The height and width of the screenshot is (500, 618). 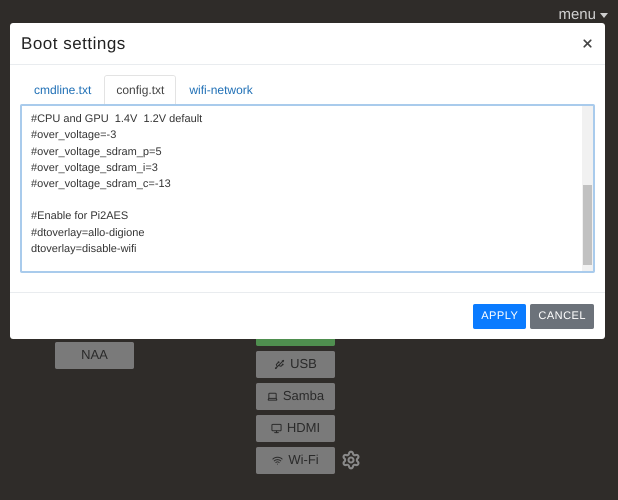 I want to click on code-line: #Enable for Pi2AES, so click(x=80, y=216).